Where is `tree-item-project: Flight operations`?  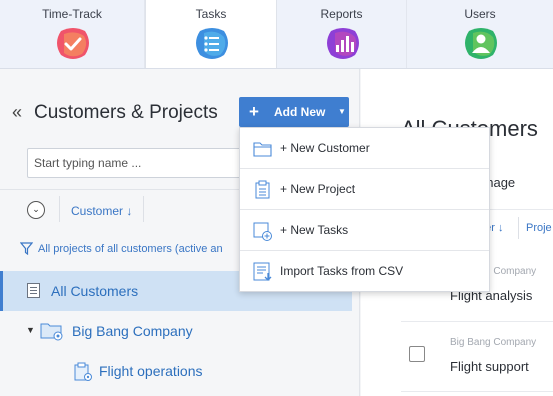
tree-item-project: Flight operations is located at coordinates (176, 371).